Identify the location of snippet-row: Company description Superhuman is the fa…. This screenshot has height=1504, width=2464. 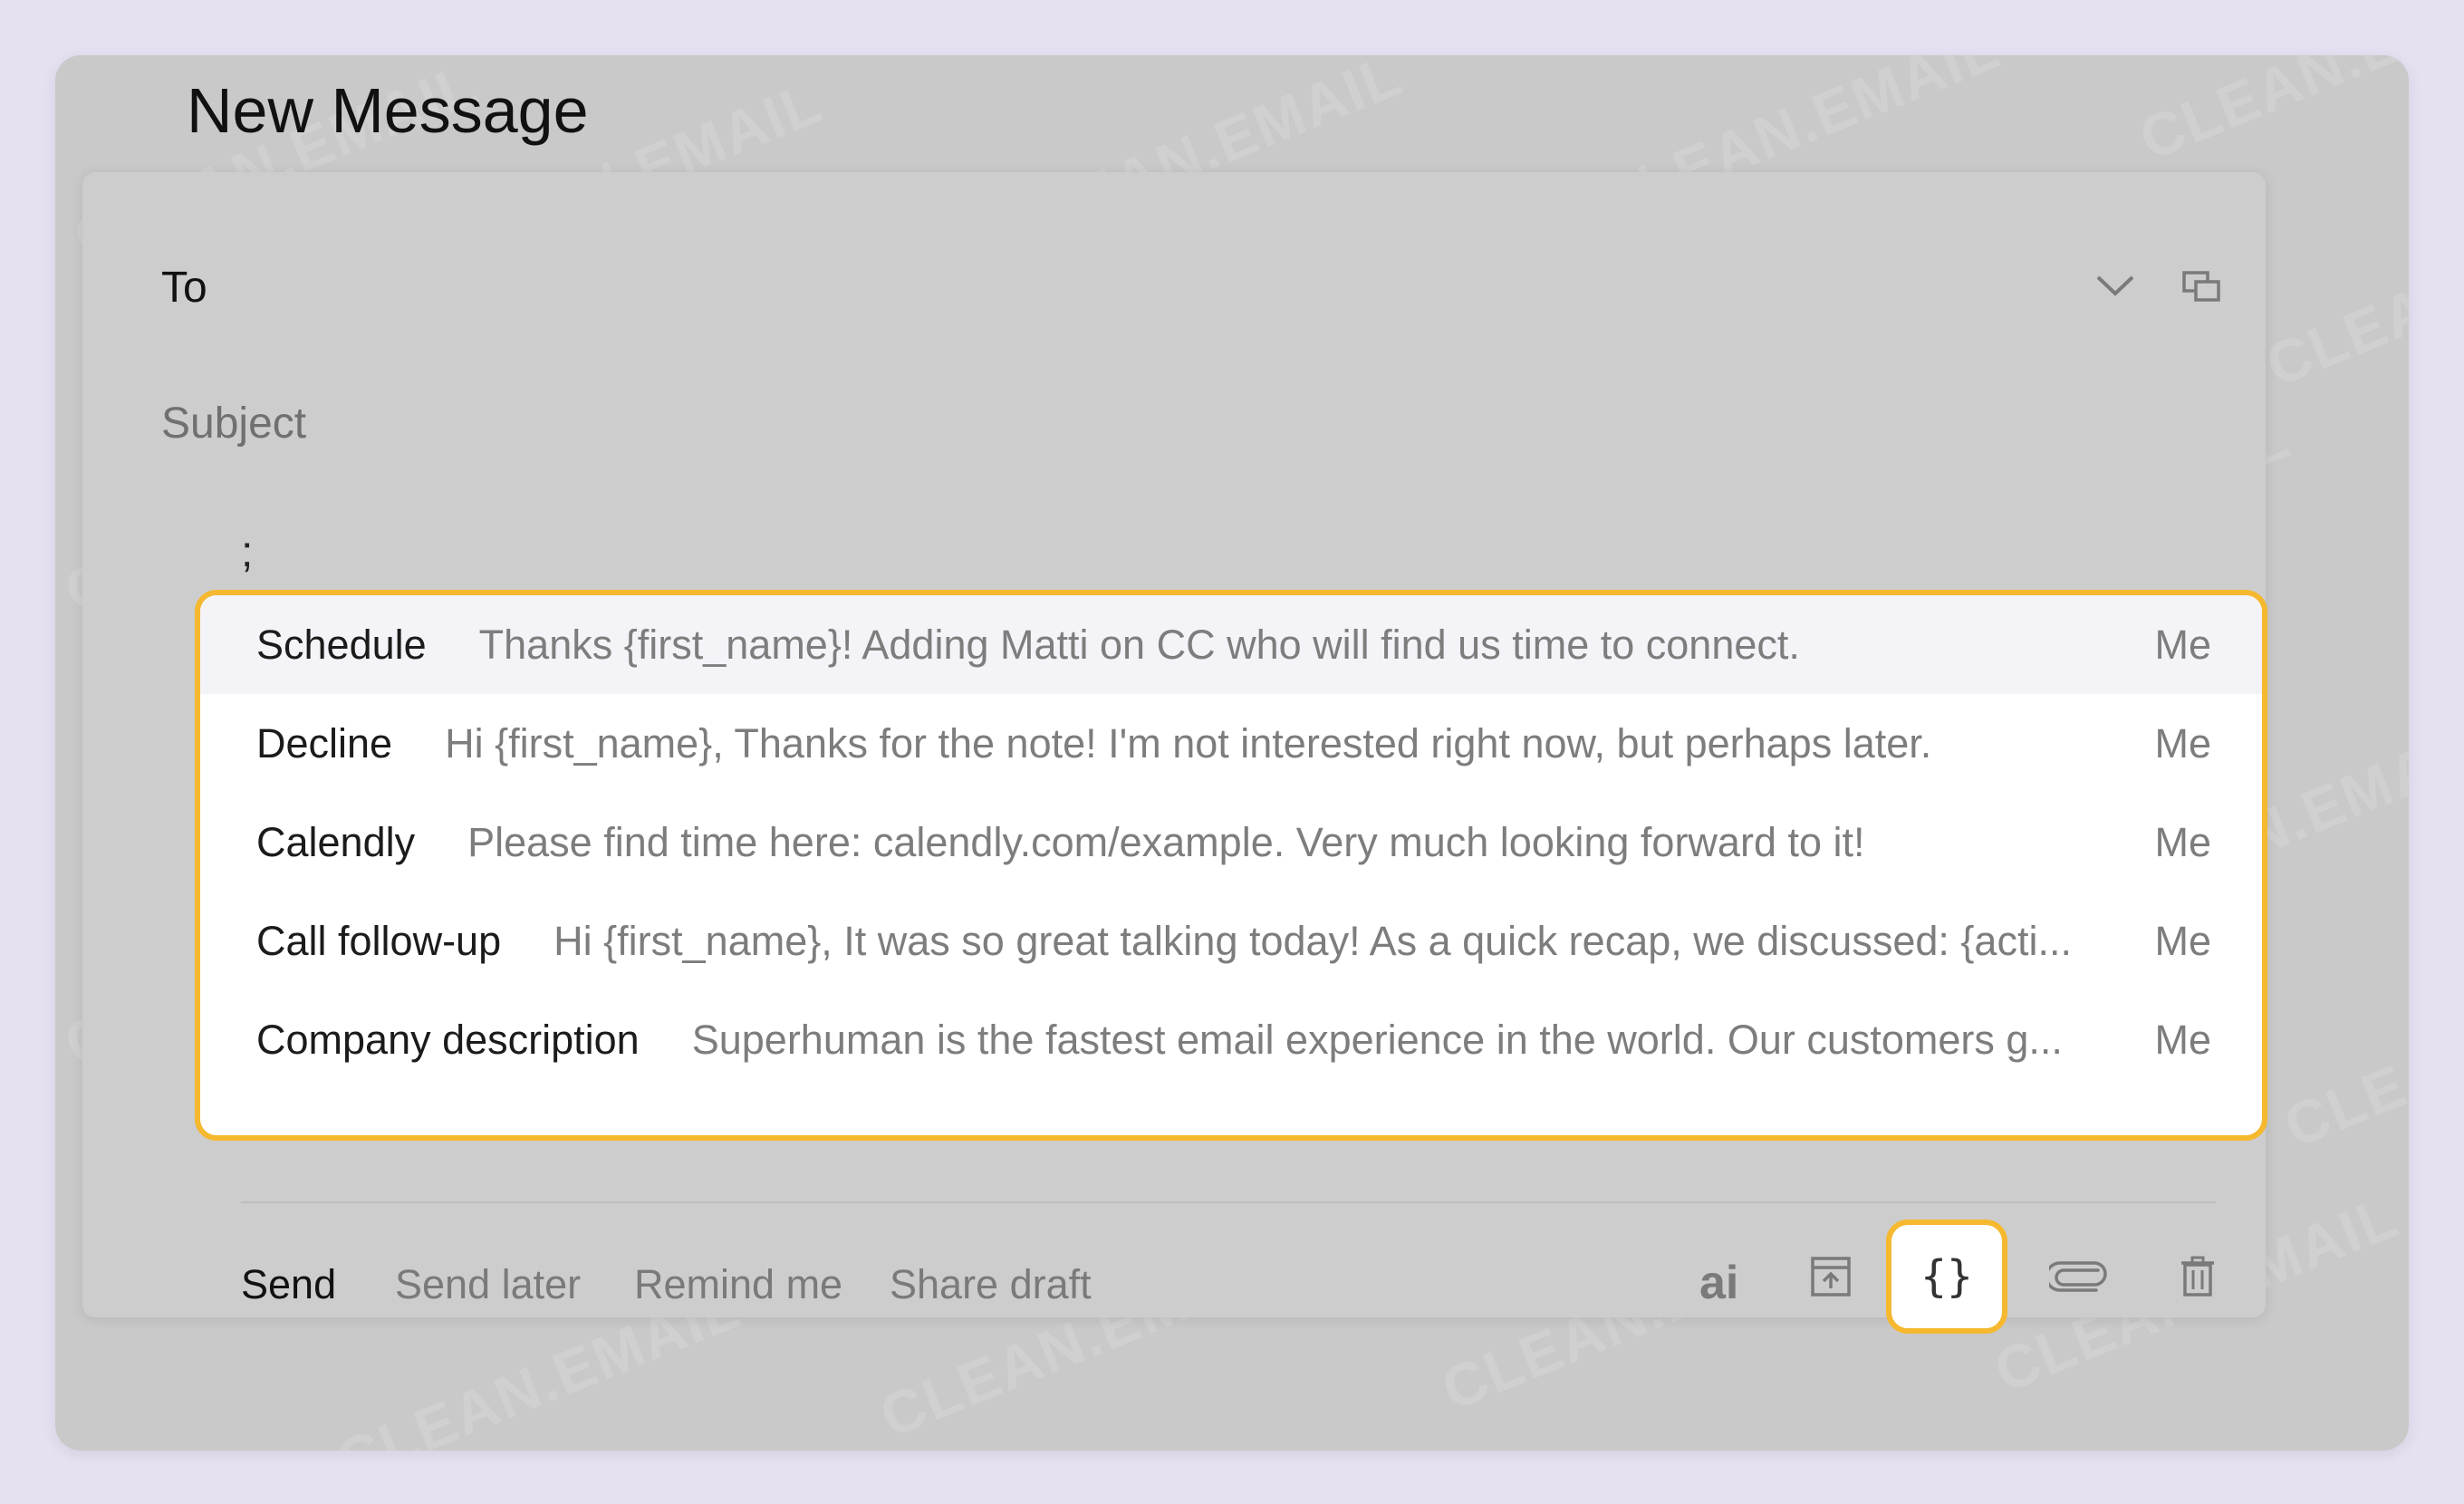
(1231, 1040).